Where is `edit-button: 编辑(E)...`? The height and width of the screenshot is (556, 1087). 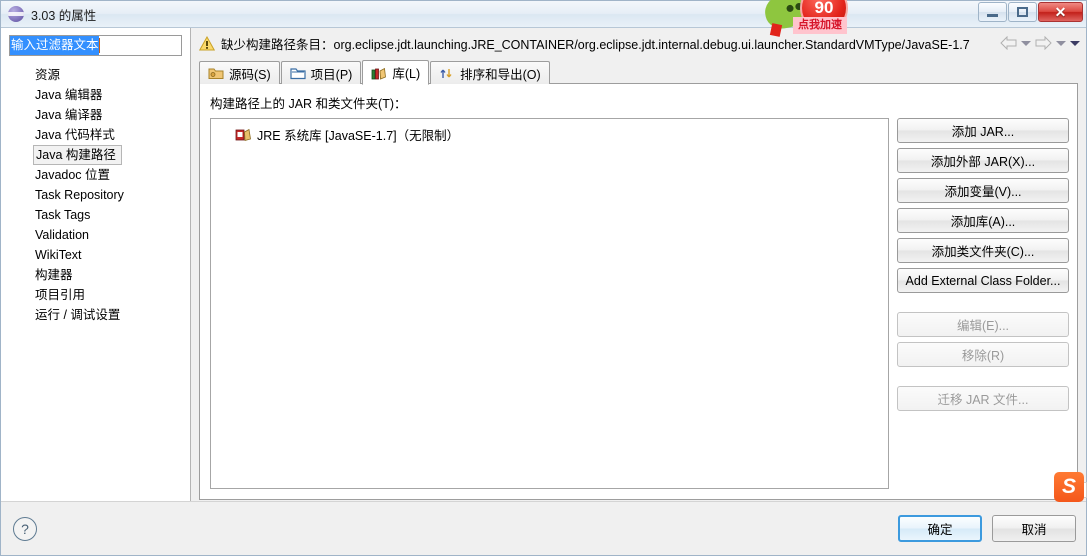
edit-button: 编辑(E)... is located at coordinates (983, 324).